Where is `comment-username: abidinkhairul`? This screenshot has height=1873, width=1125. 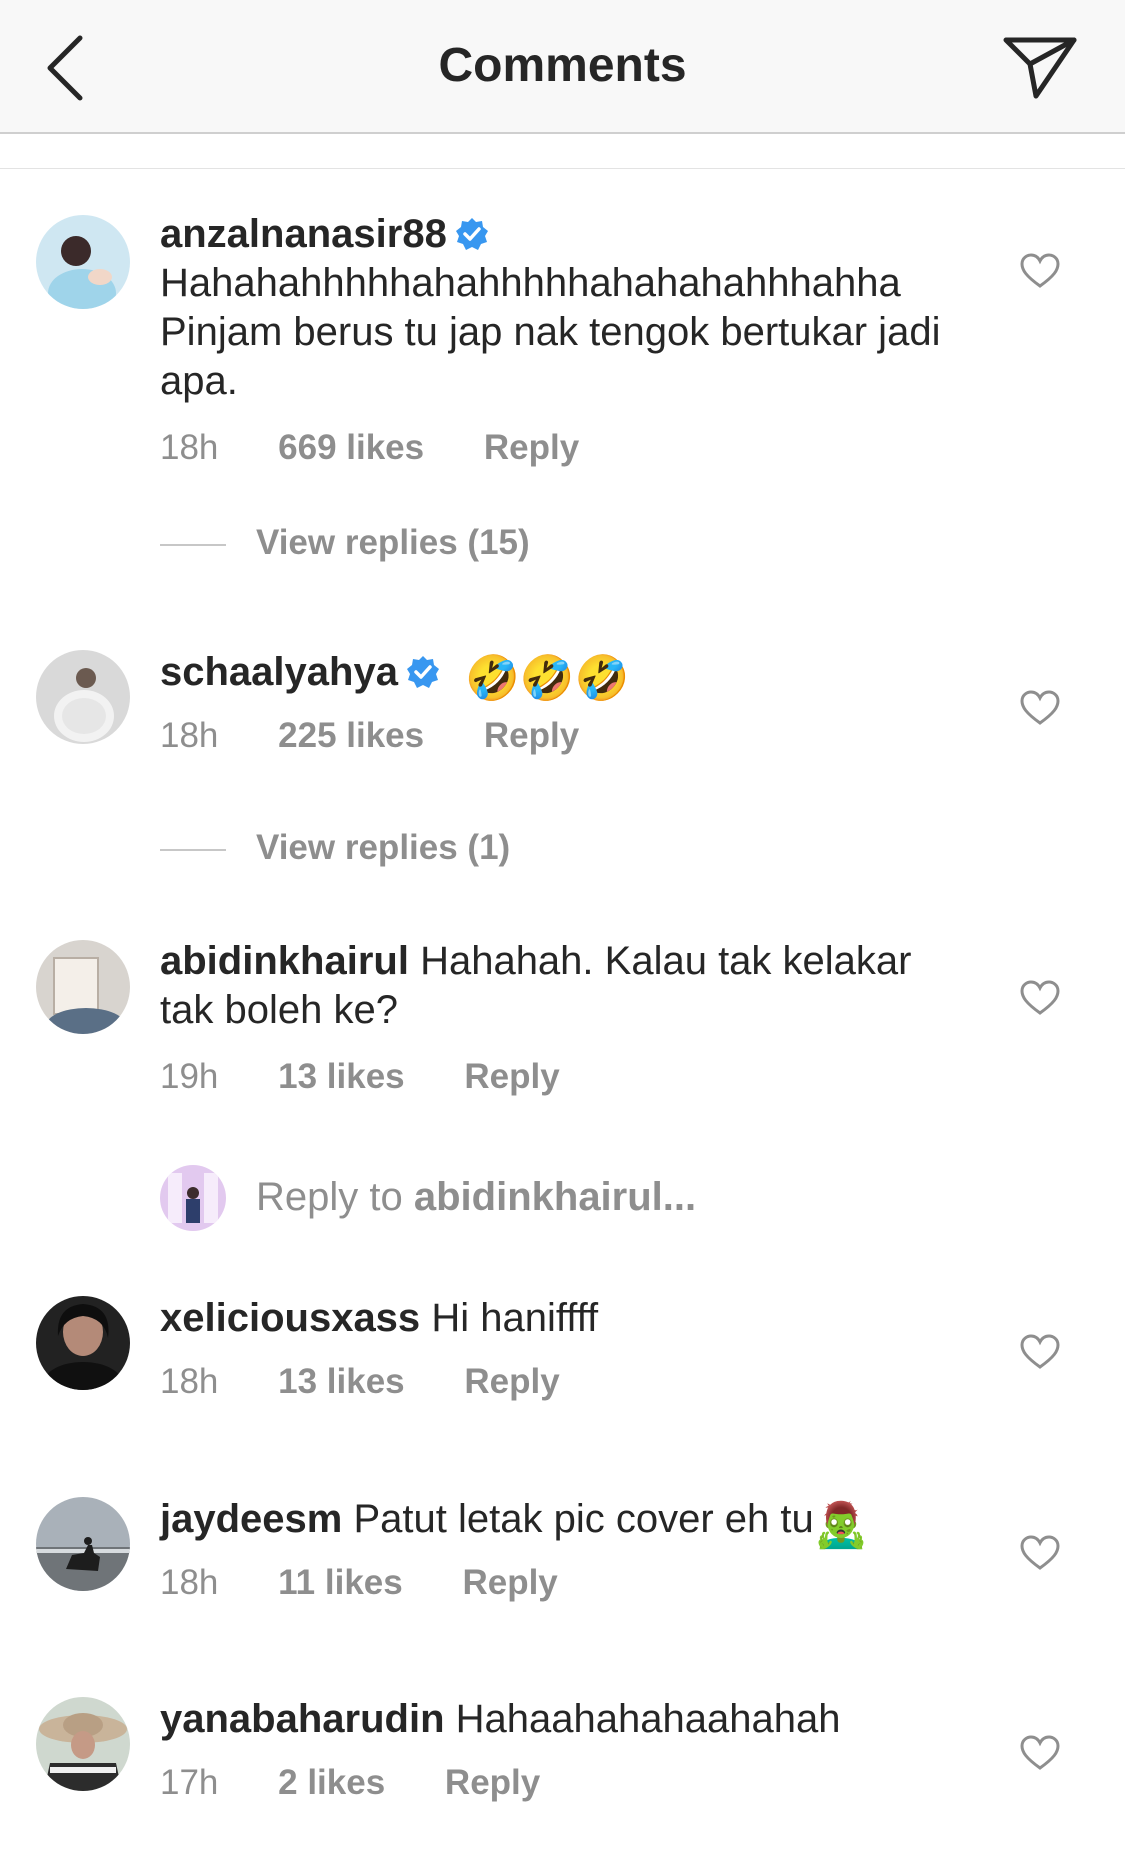
comment-username: abidinkhairul is located at coordinates (284, 961).